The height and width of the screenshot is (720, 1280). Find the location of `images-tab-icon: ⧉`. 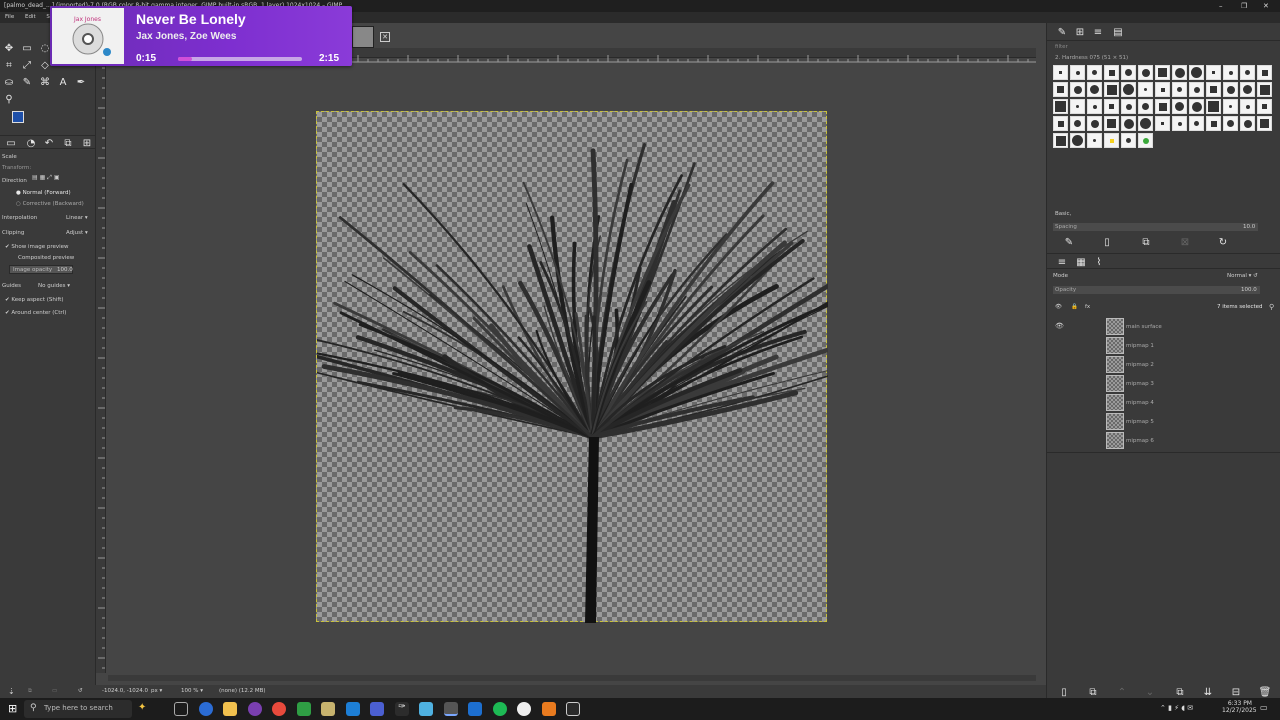

images-tab-icon: ⧉ is located at coordinates (68, 143).